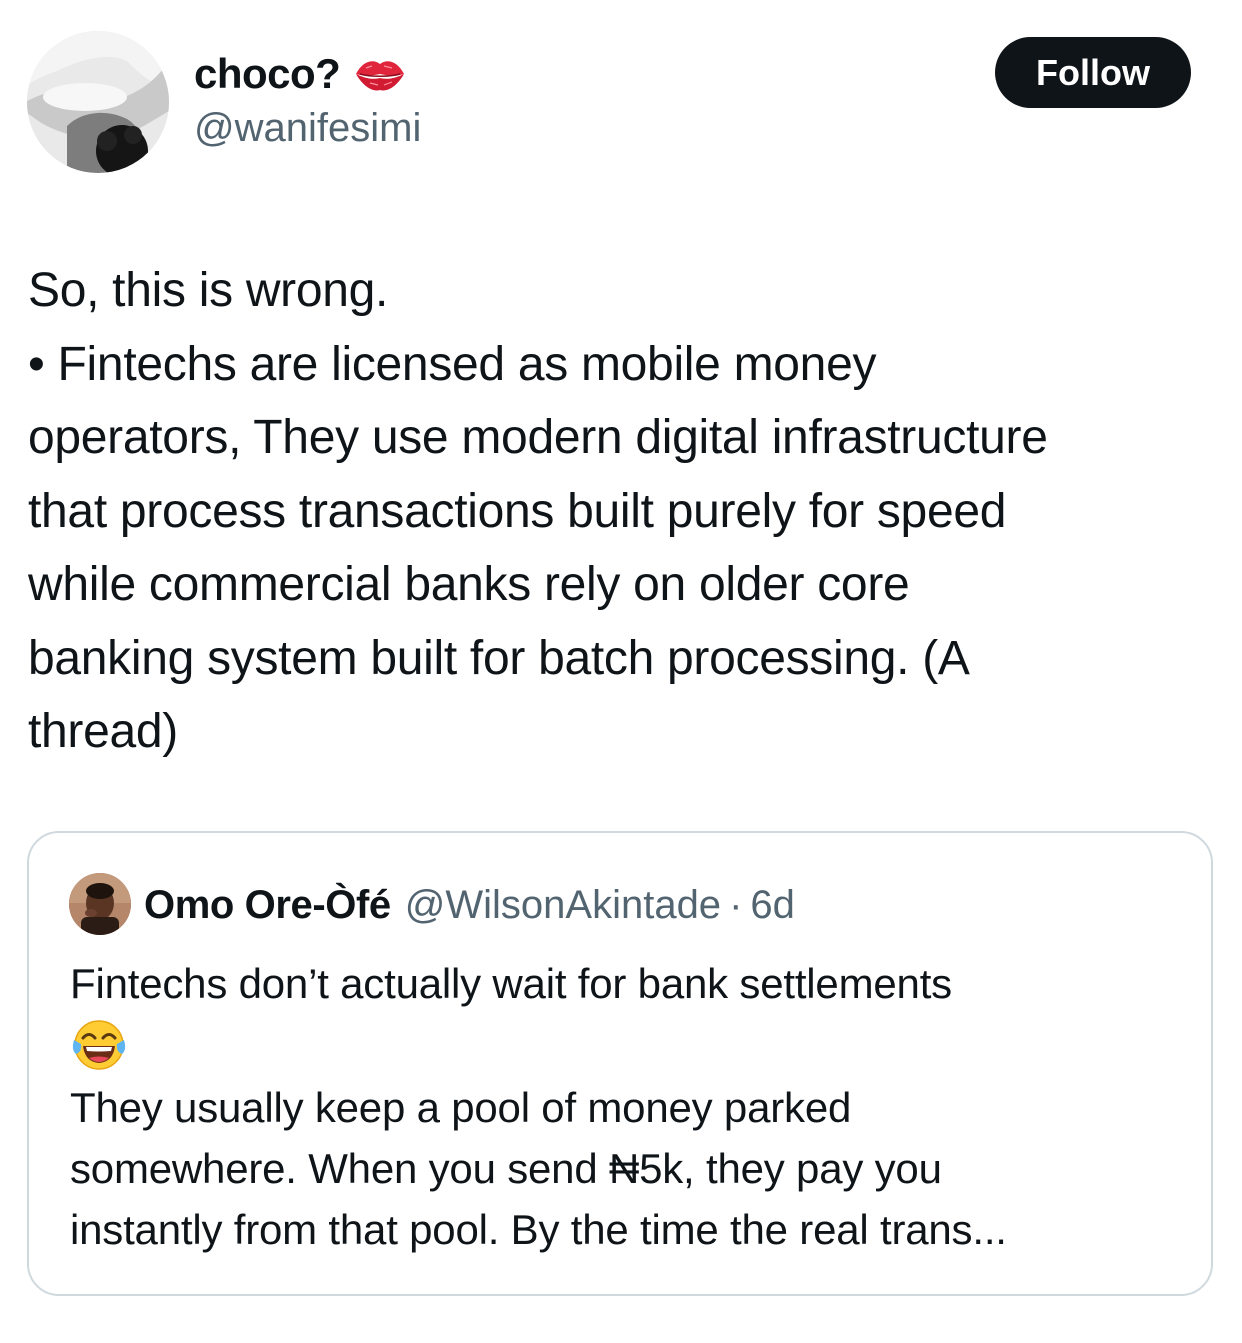 This screenshot has height=1343, width=1242. I want to click on author-name-row: choco?, so click(301, 74).